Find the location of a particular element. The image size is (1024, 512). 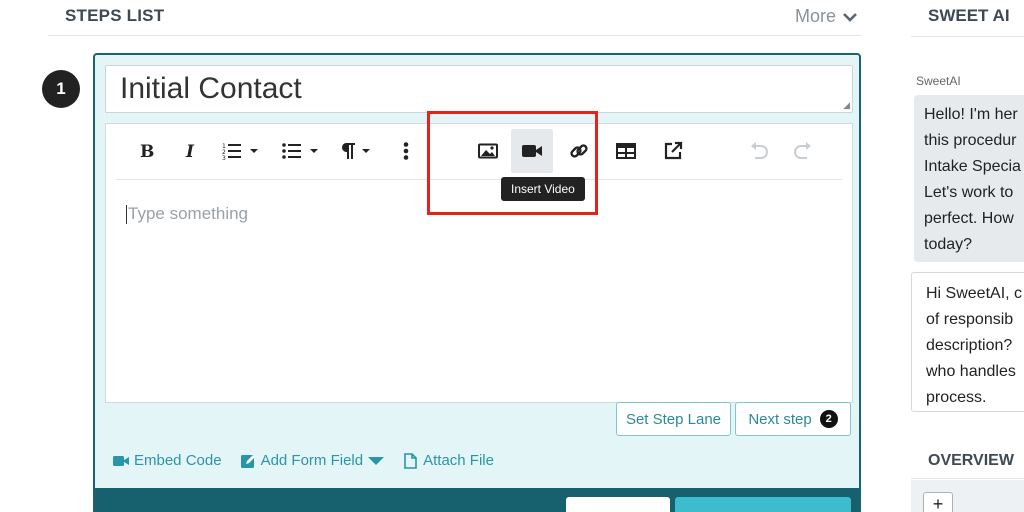

undo-icon is located at coordinates (759, 150).